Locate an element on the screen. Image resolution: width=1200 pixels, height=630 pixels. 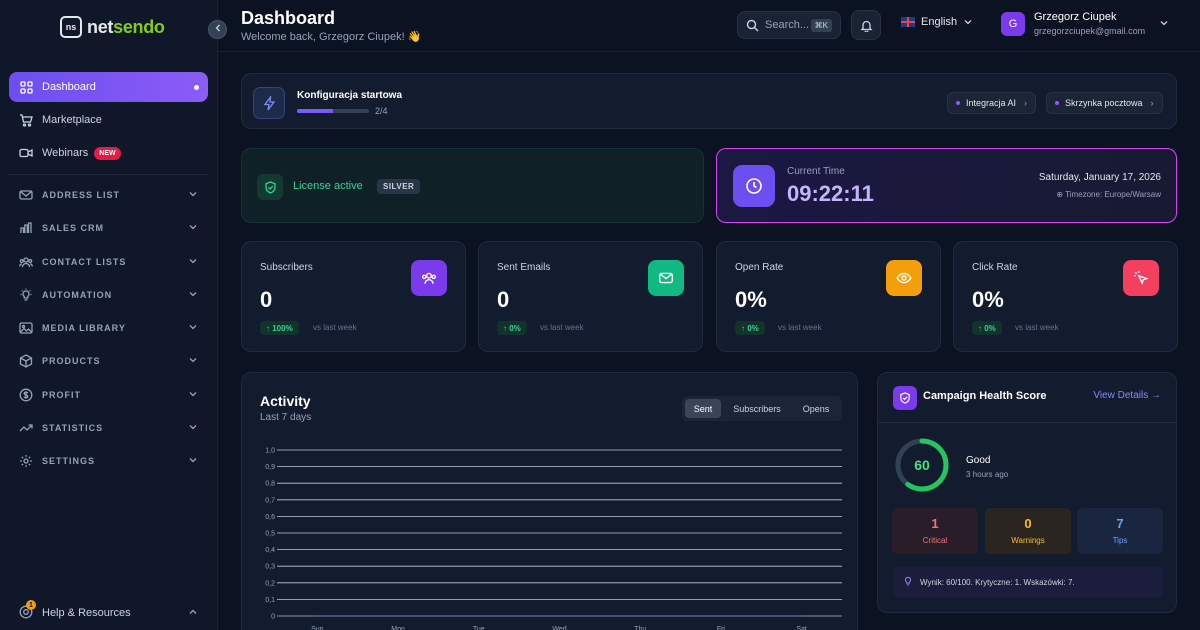
pill-label: Integracja AI is located at coordinates (991, 103).